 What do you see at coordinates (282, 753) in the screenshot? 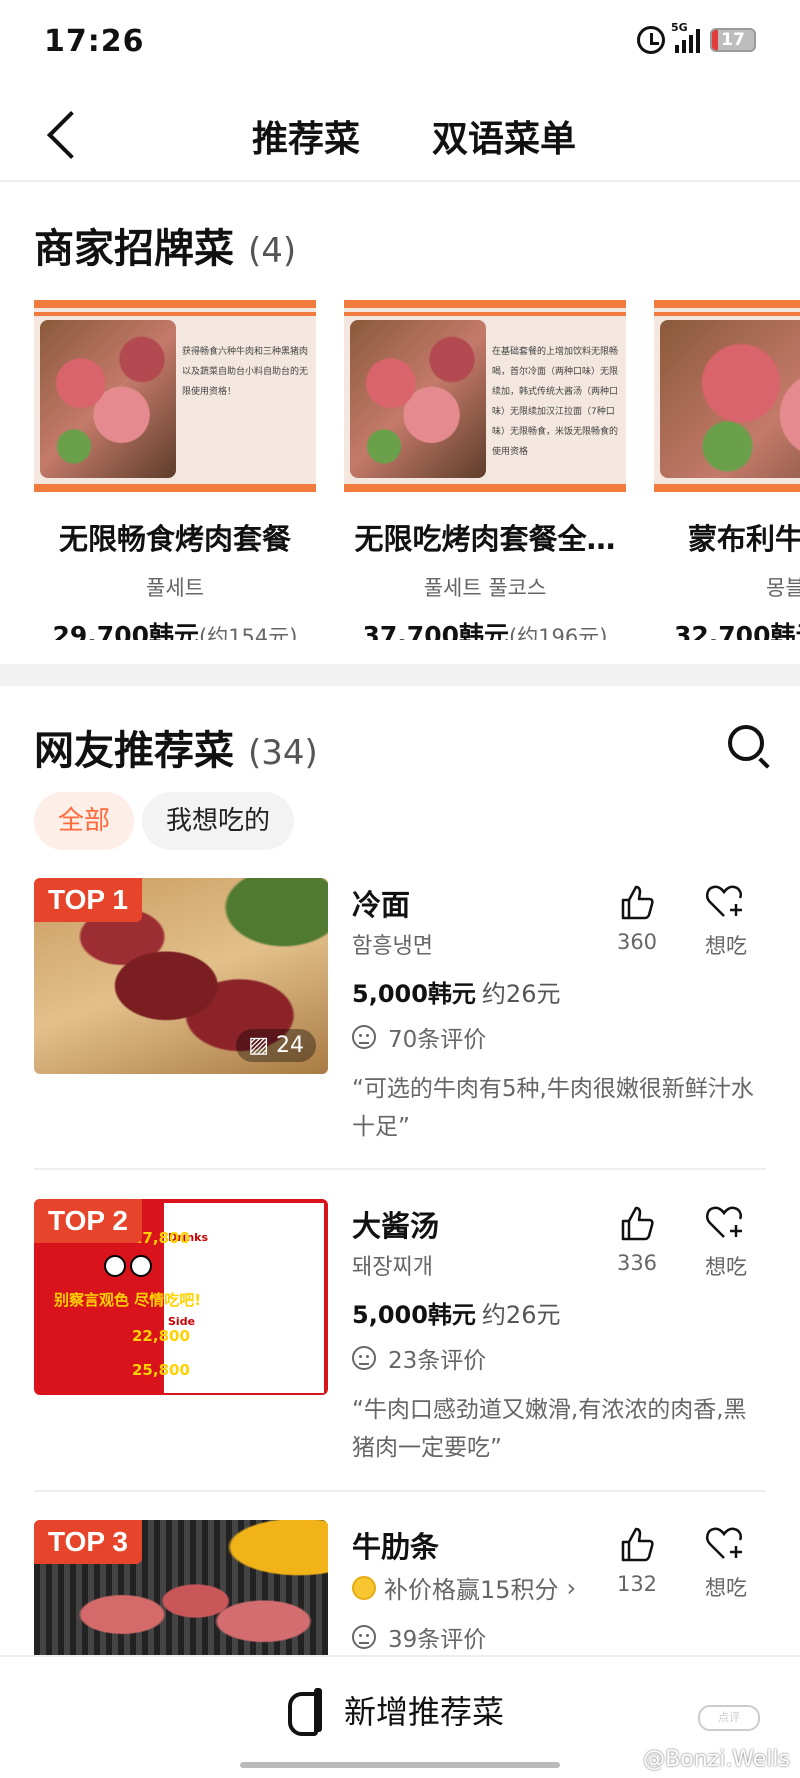
I see `recommend-count: (34)` at bounding box center [282, 753].